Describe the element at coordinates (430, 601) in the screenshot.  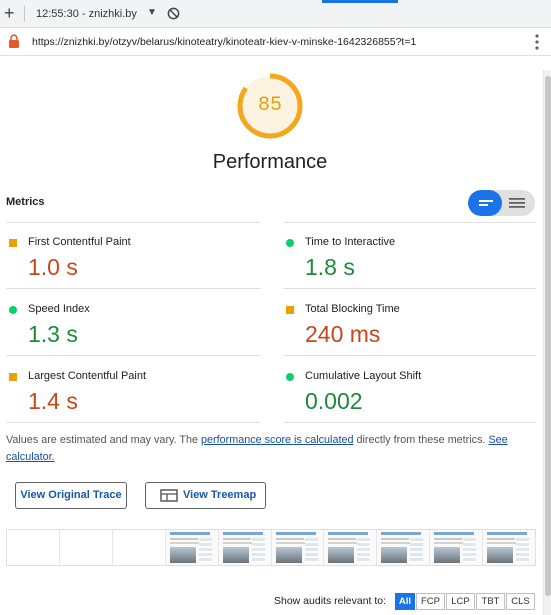
I see `filter-chip-fcp: FCP` at that location.